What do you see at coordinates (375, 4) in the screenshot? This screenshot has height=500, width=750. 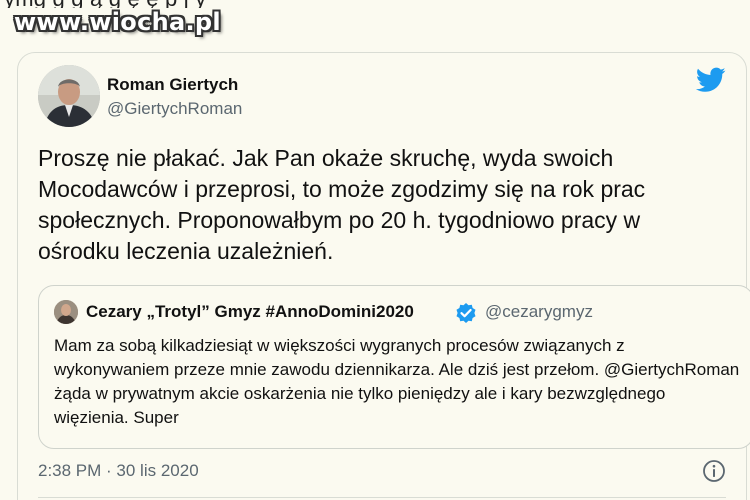 I see `cropped-text-strip: ymg g g ą g ę ę p j y` at bounding box center [375, 4].